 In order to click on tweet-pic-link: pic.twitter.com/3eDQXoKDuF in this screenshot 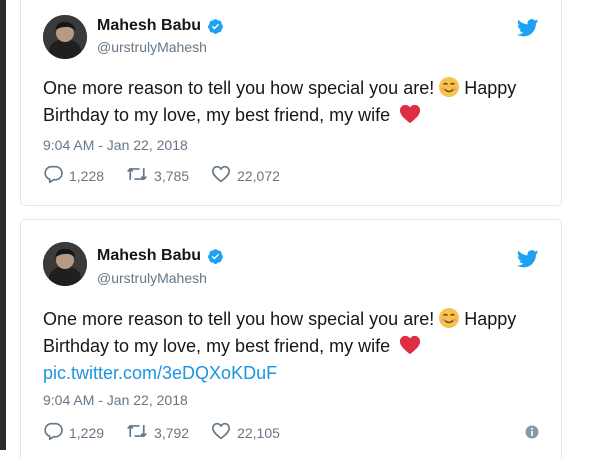, I will do `click(295, 373)`.